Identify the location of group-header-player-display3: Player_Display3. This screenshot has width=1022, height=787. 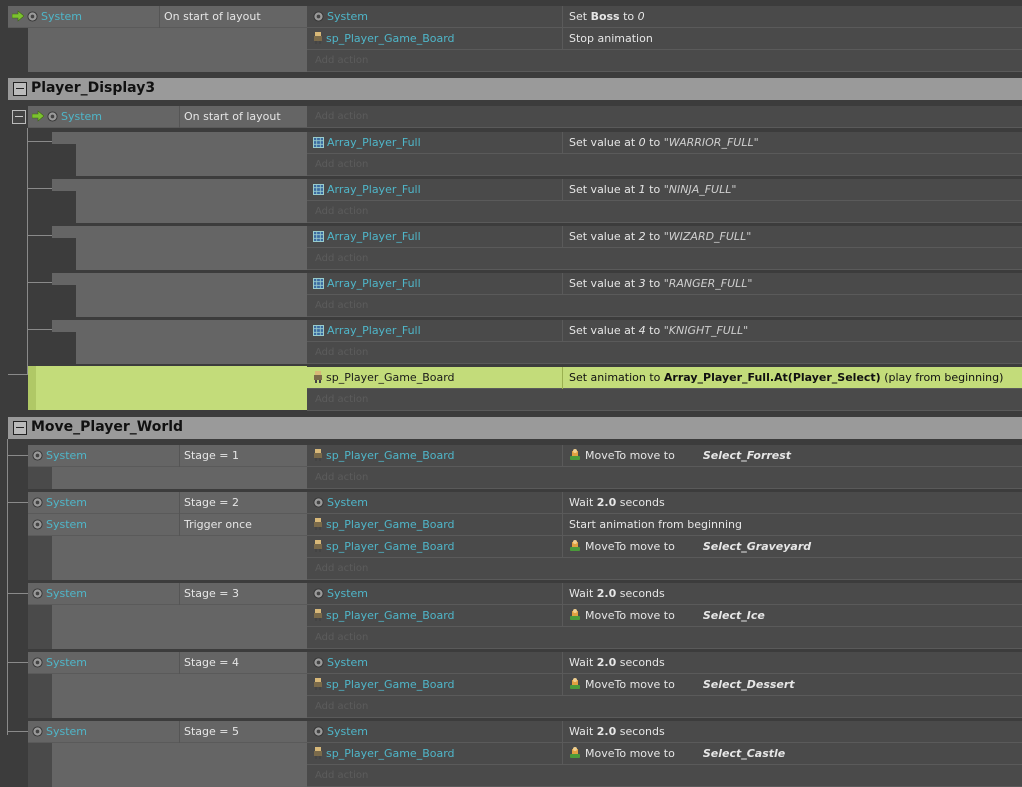
(515, 89).